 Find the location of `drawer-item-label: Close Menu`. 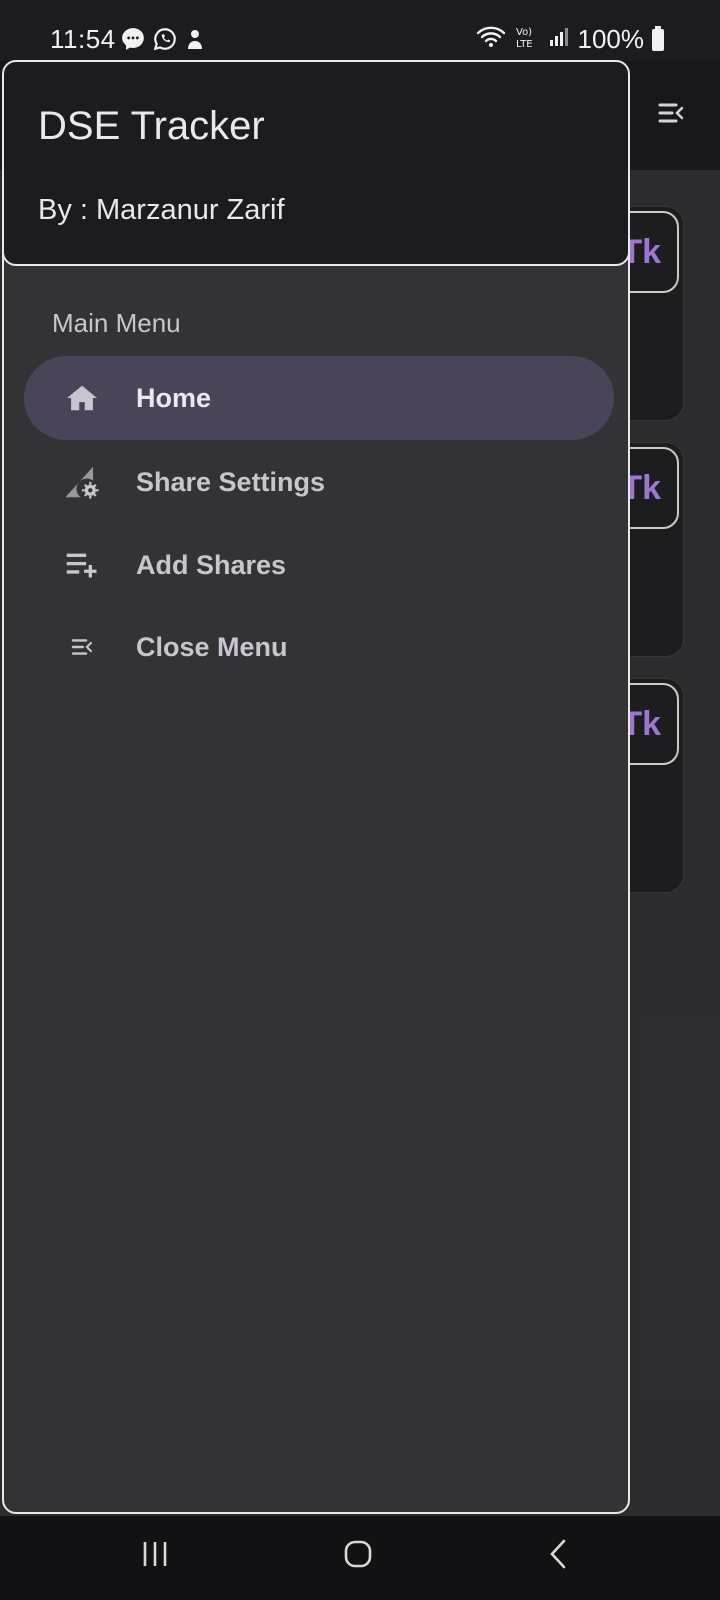

drawer-item-label: Close Menu is located at coordinates (212, 646).